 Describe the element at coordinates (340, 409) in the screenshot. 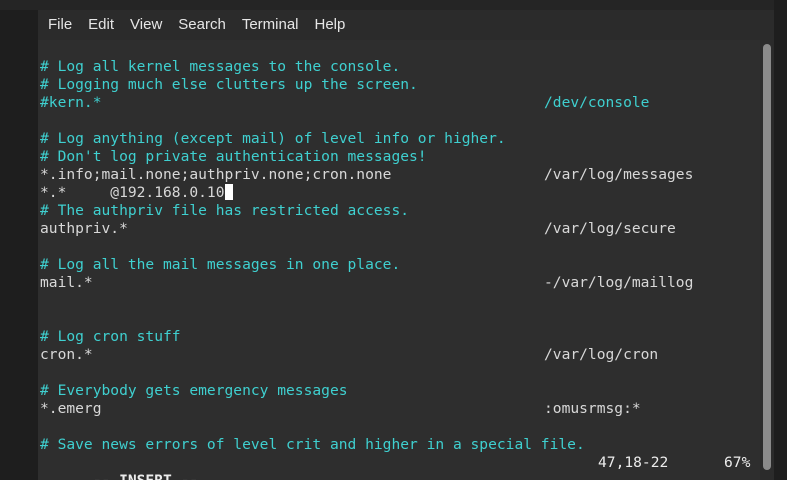

I see `editor-line: *.emerg :omusrmsg:*` at that location.